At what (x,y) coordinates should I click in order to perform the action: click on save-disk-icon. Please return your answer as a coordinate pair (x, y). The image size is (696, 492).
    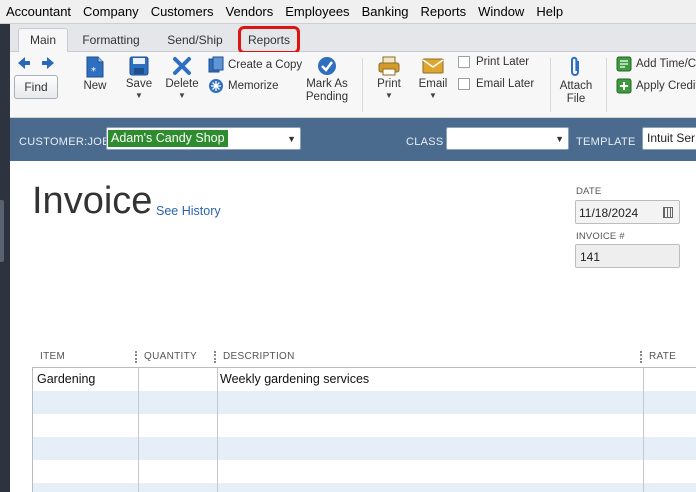
    Looking at the image, I should click on (139, 66).